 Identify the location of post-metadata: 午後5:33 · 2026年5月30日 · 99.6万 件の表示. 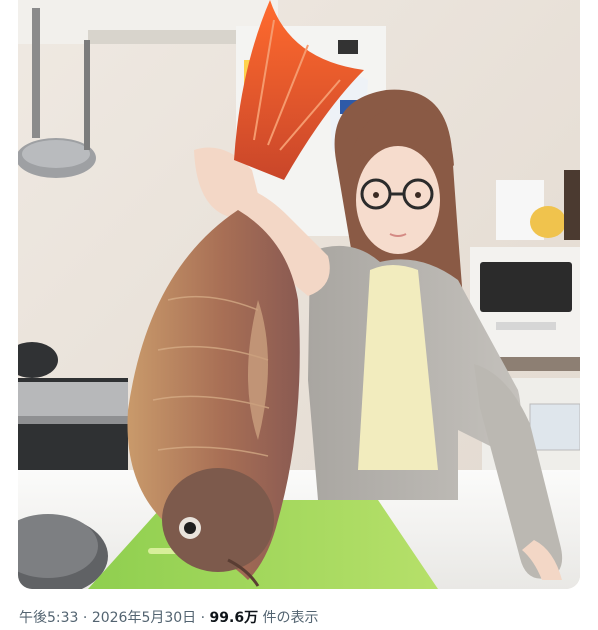
(169, 618).